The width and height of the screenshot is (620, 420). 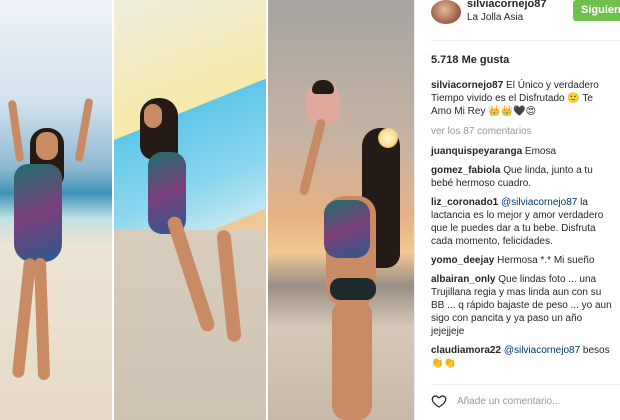 What do you see at coordinates (448, 331) in the screenshot?
I see `comment-text: jejejjeje` at bounding box center [448, 331].